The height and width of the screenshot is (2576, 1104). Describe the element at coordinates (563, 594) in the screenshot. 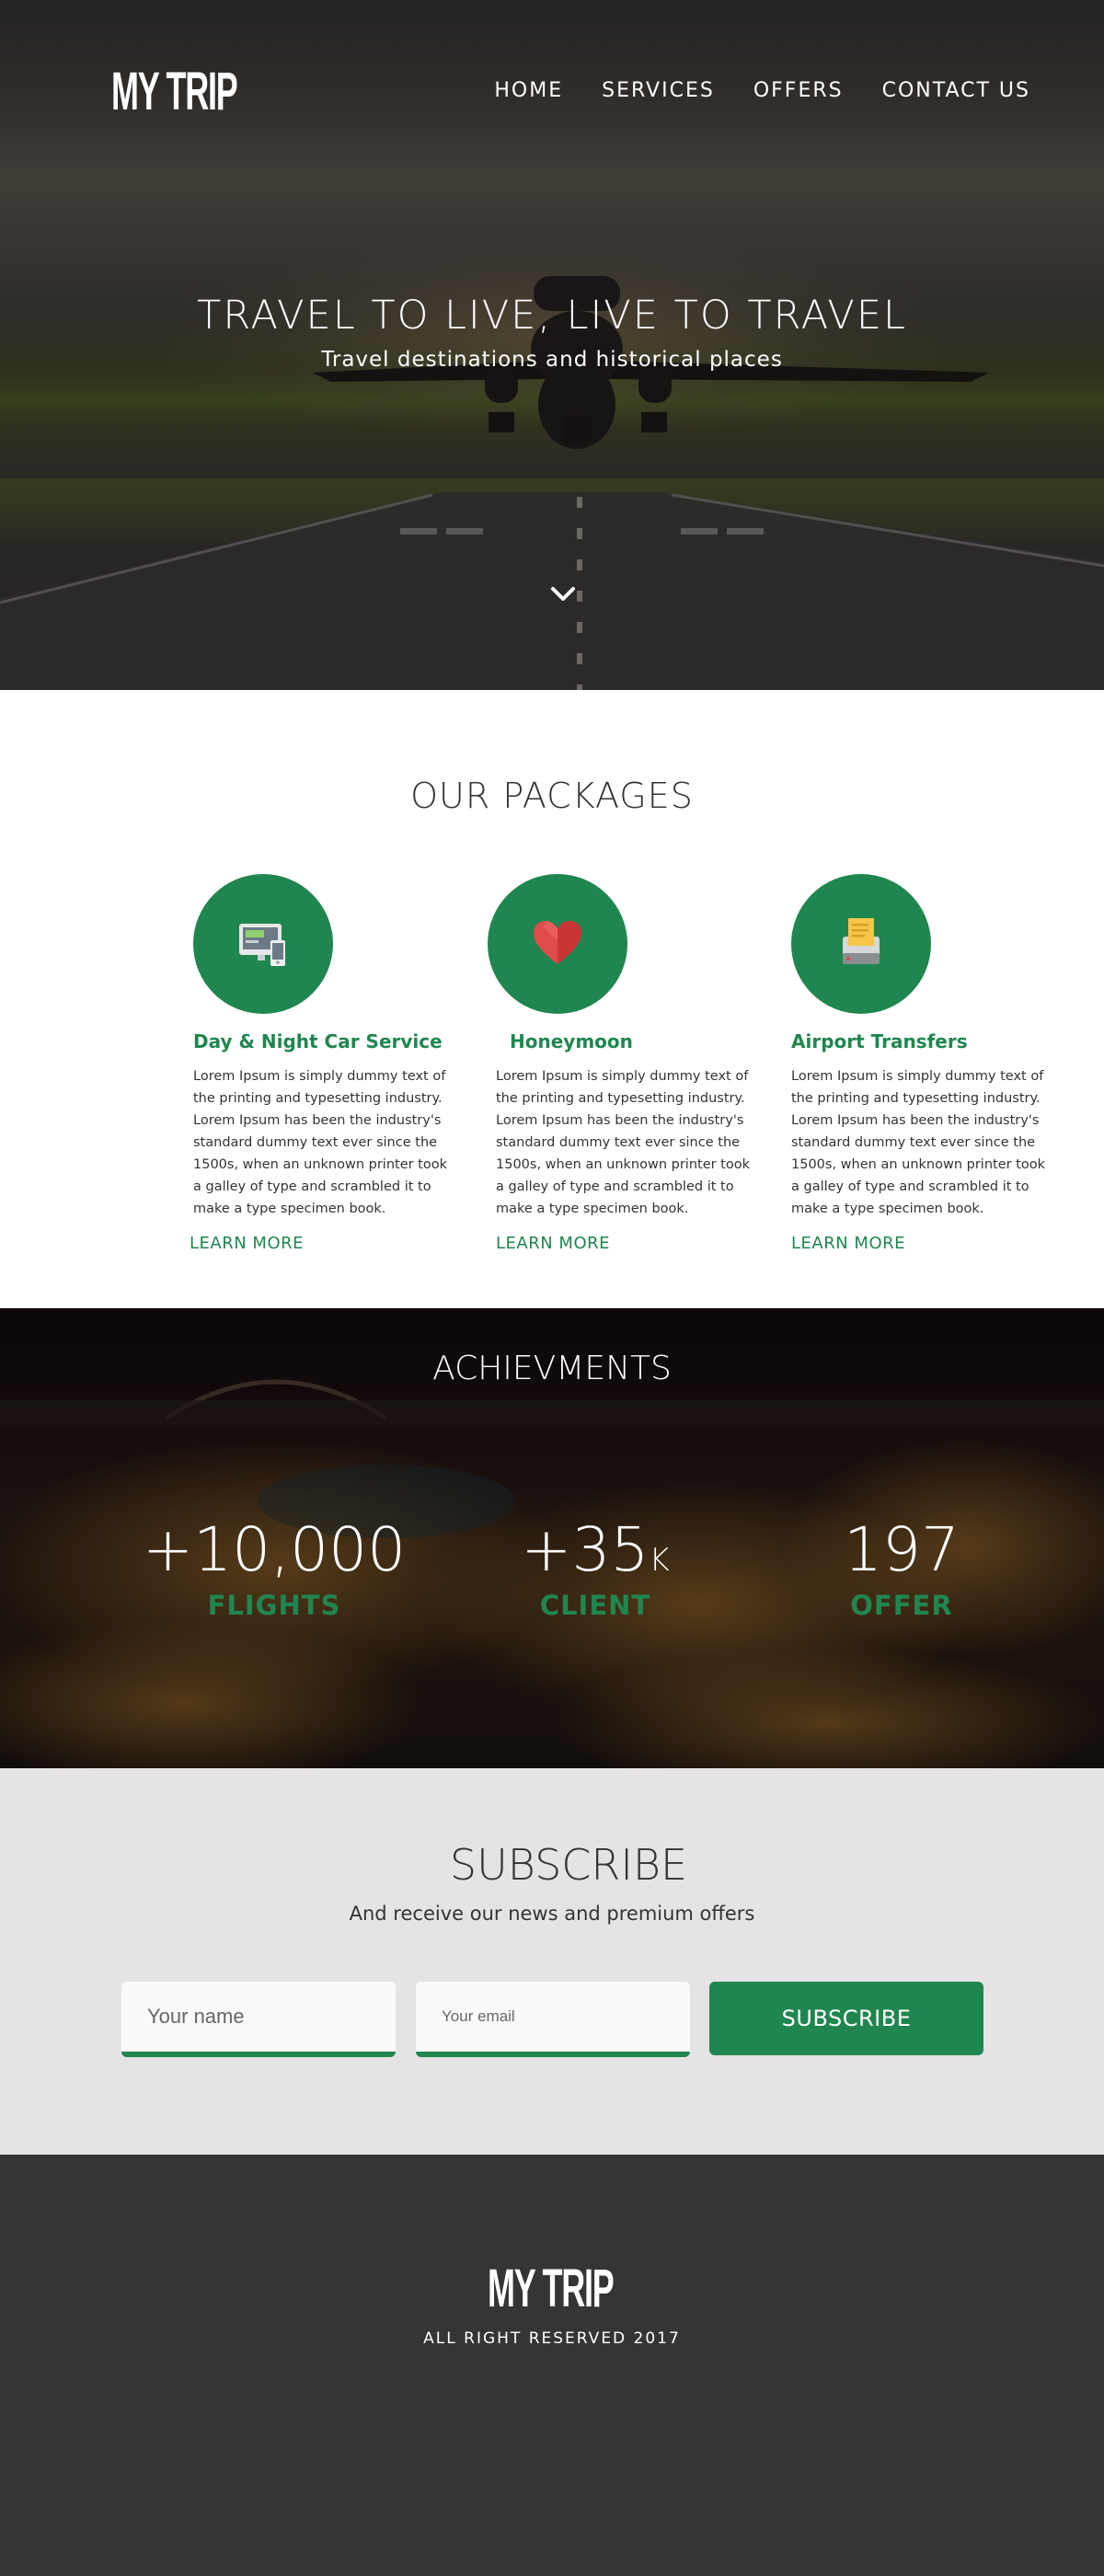

I see `chevron-down-icon` at that location.